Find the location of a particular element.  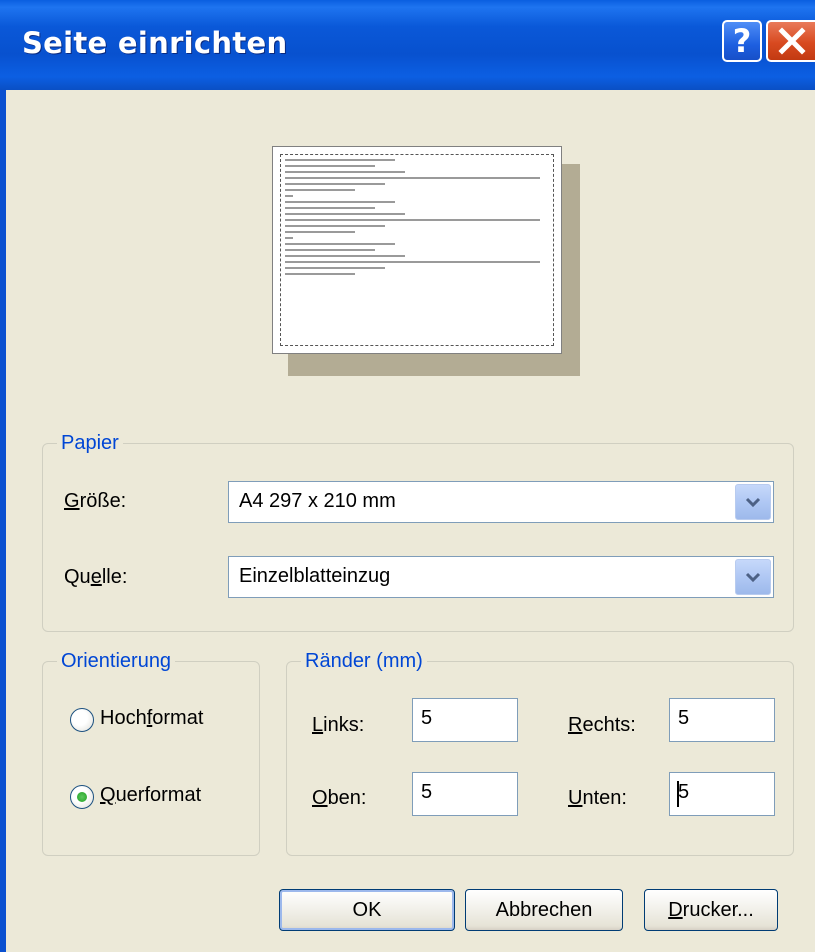

portrait-radio is located at coordinates (82, 720).